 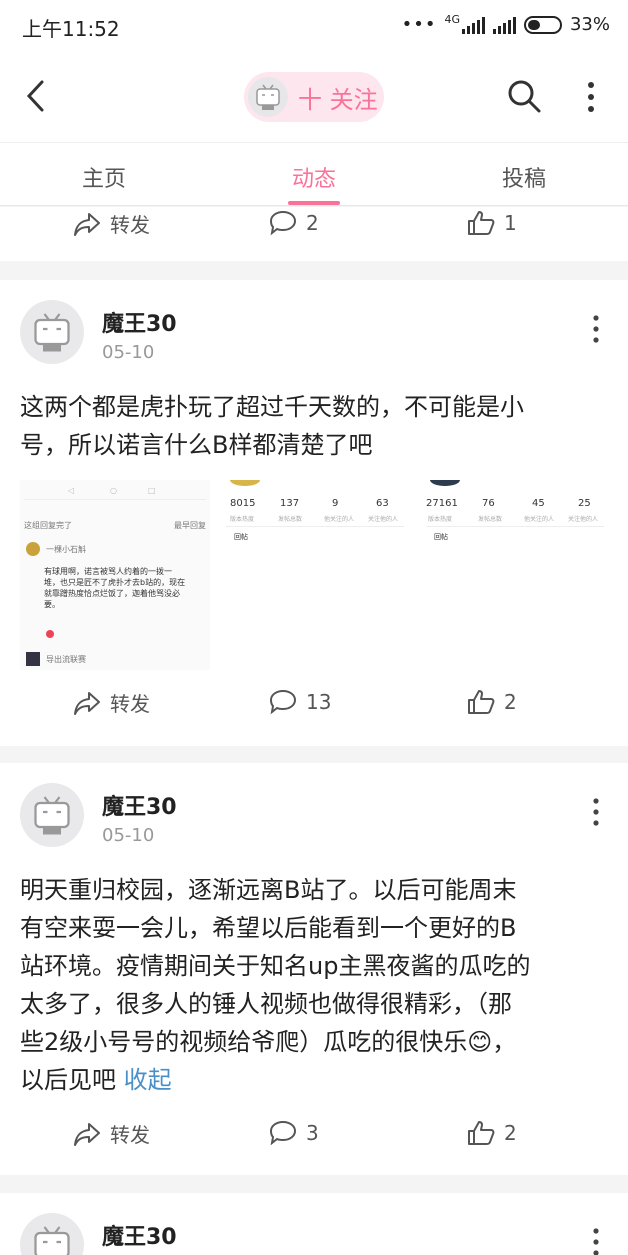 What do you see at coordinates (584, 503) in the screenshot?
I see `thumb-stat: 25` at bounding box center [584, 503].